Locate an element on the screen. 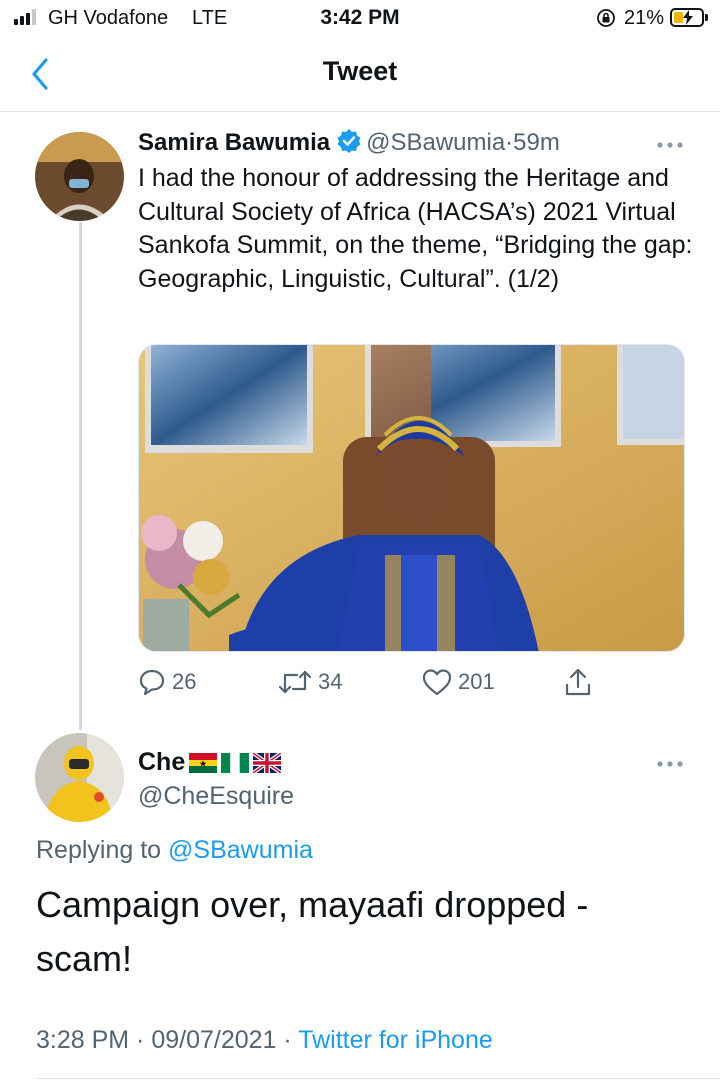 The height and width of the screenshot is (1088, 720). like-button: 201 is located at coordinates (458, 682).